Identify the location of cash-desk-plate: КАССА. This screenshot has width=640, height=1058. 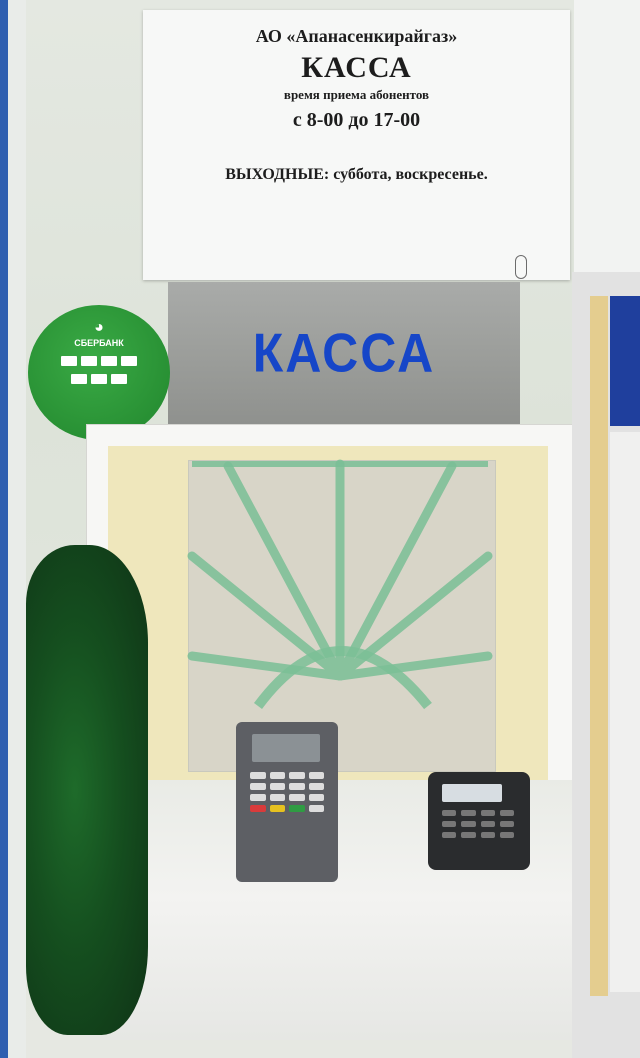
(344, 353).